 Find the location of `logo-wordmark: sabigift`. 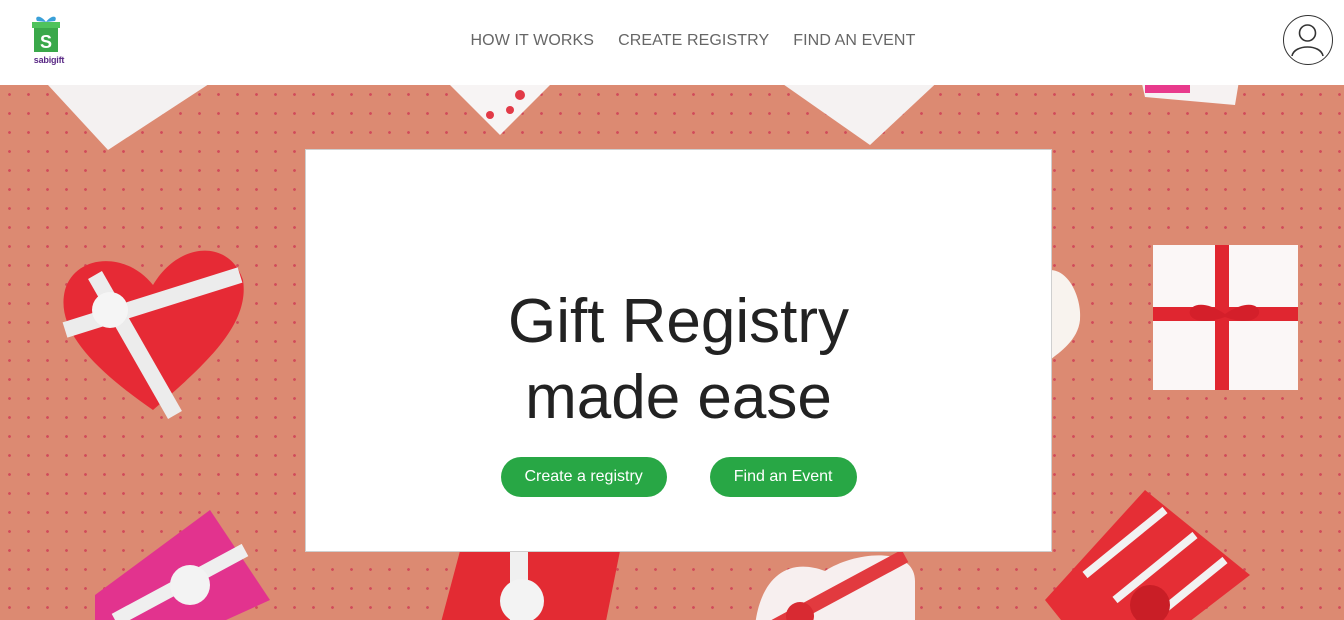

logo-wordmark: sabigift is located at coordinates (49, 60).